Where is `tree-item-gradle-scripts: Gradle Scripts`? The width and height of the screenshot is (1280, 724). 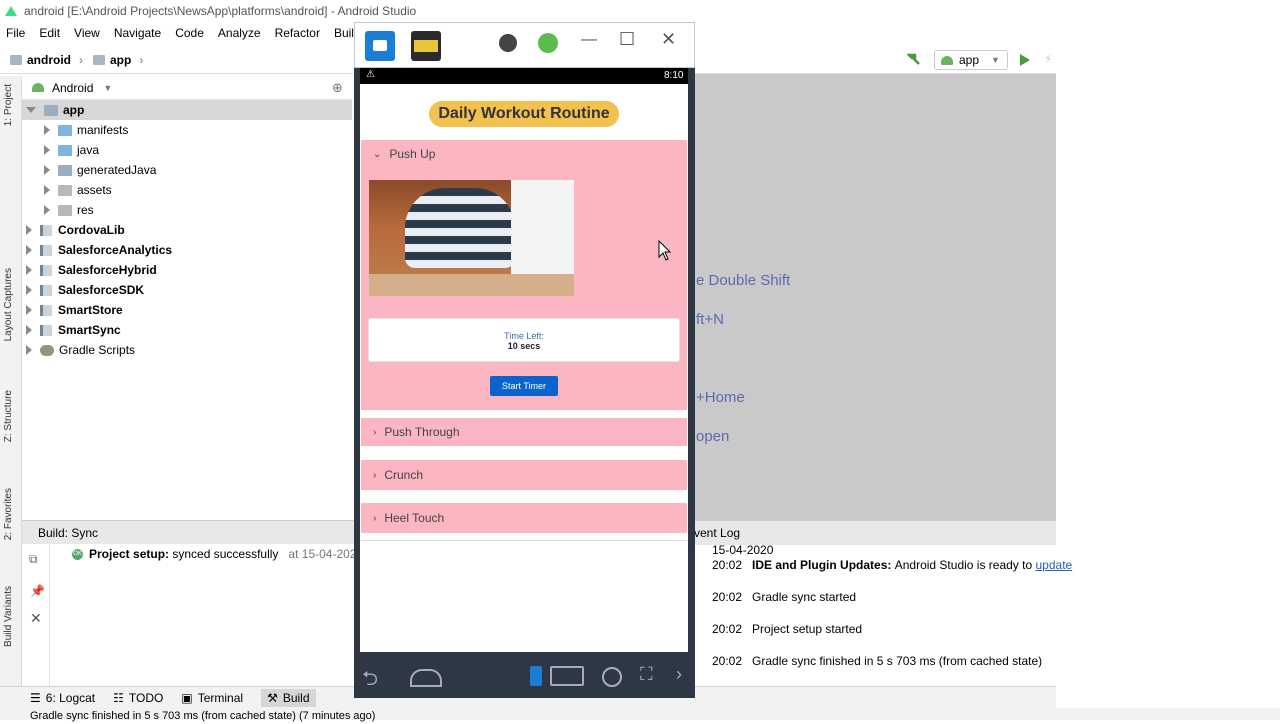
tree-item-gradle-scripts: Gradle Scripts is located at coordinates (80, 350).